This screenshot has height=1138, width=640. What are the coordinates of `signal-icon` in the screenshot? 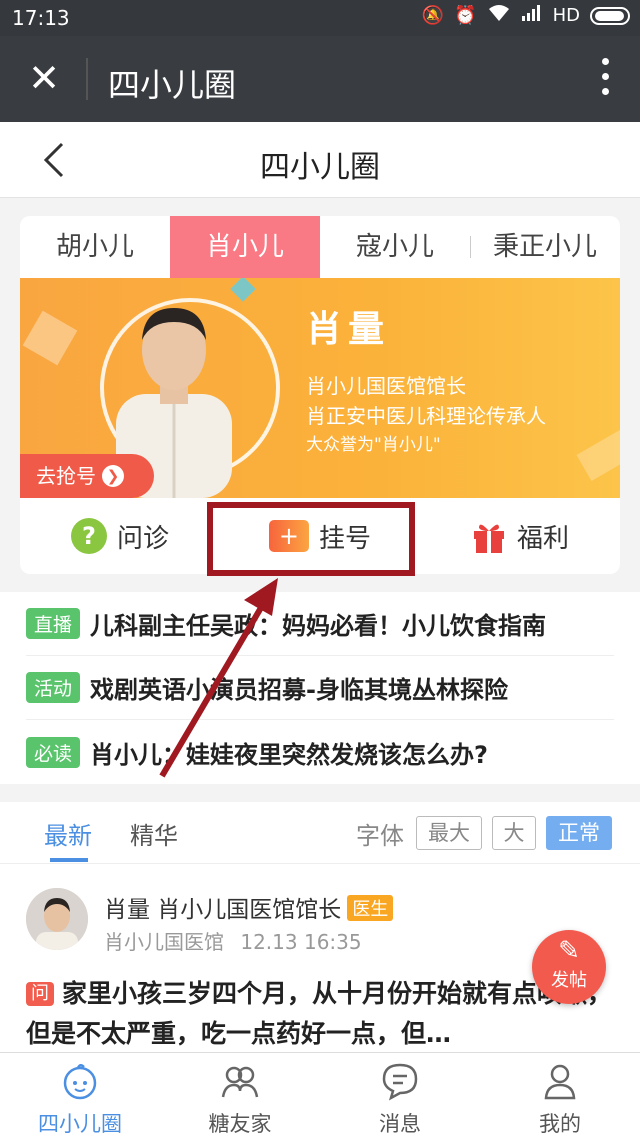 It's located at (532, 15).